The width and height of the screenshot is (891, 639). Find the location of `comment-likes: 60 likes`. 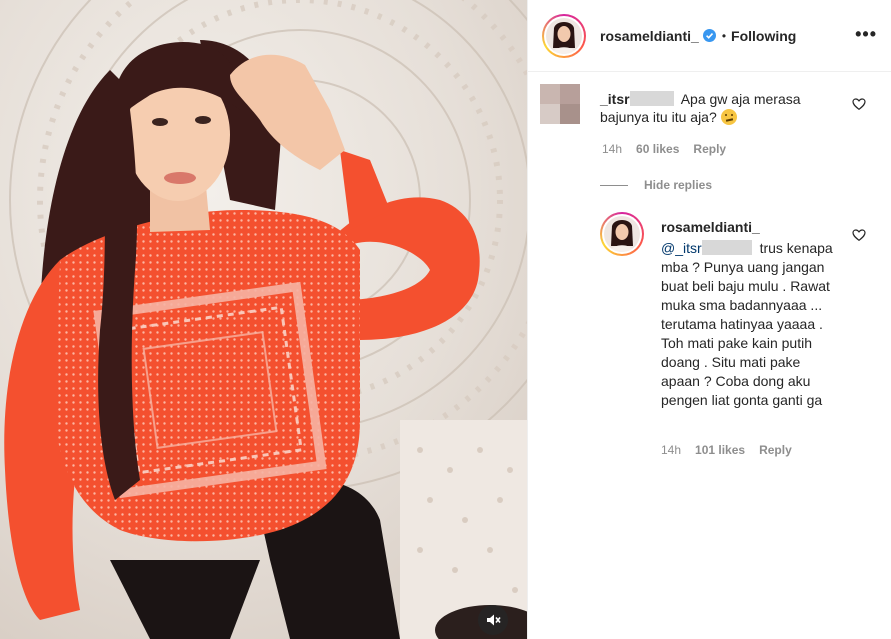

comment-likes: 60 likes is located at coordinates (657, 149).